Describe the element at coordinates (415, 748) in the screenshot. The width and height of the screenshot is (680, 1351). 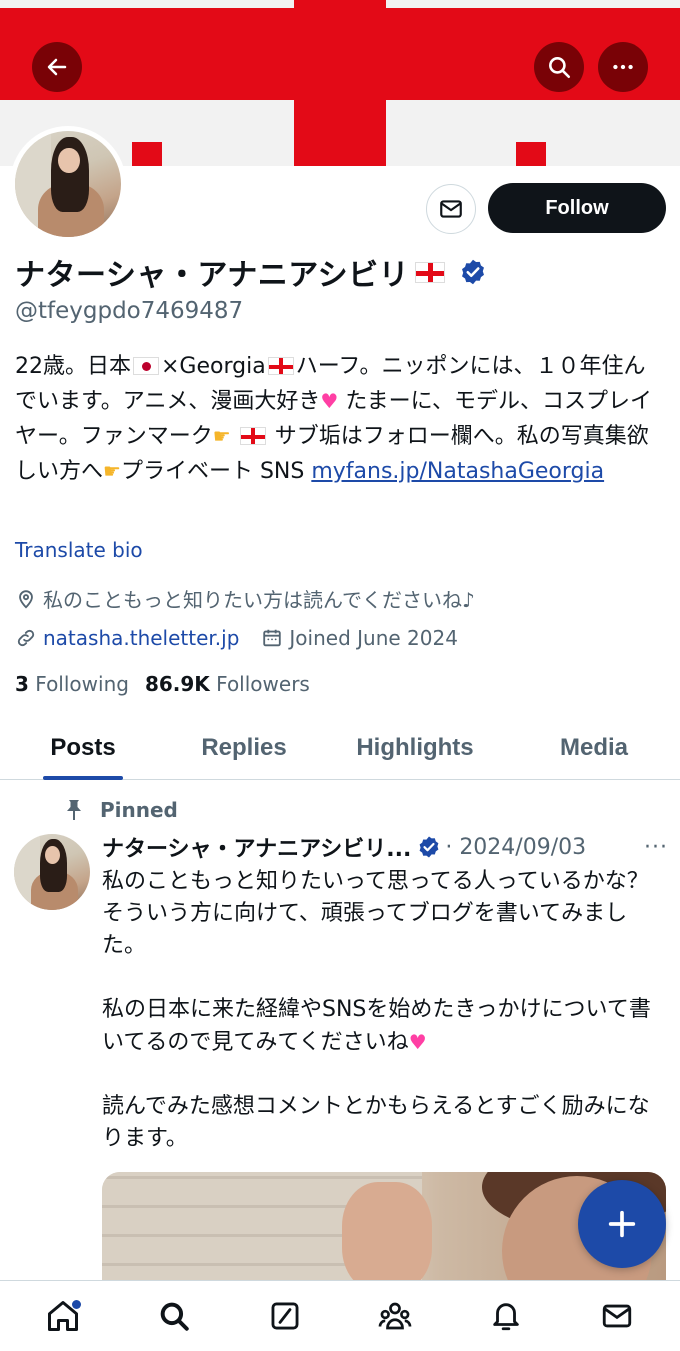
I see `tab-highlights: Highlights` at that location.